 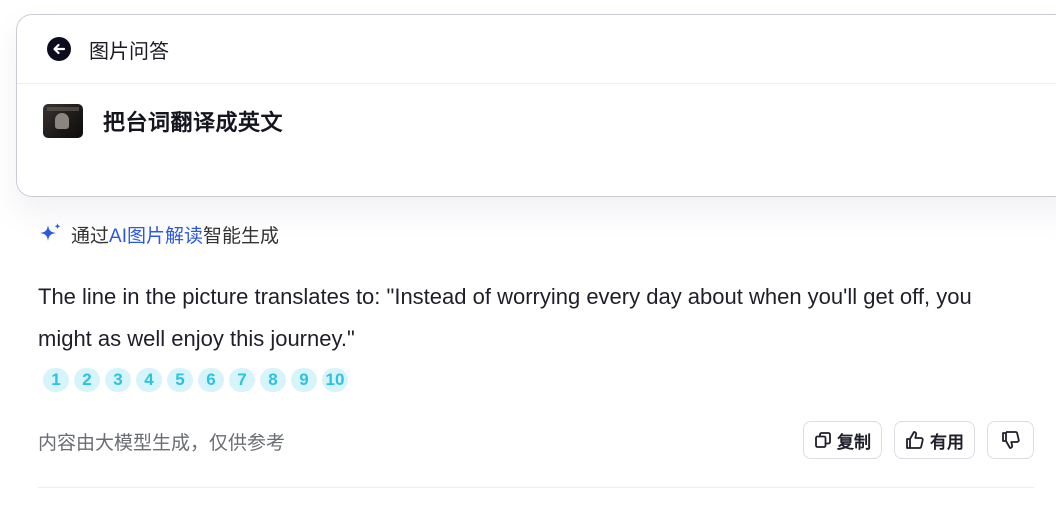 I want to click on reference-chip: 8, so click(x=273, y=380).